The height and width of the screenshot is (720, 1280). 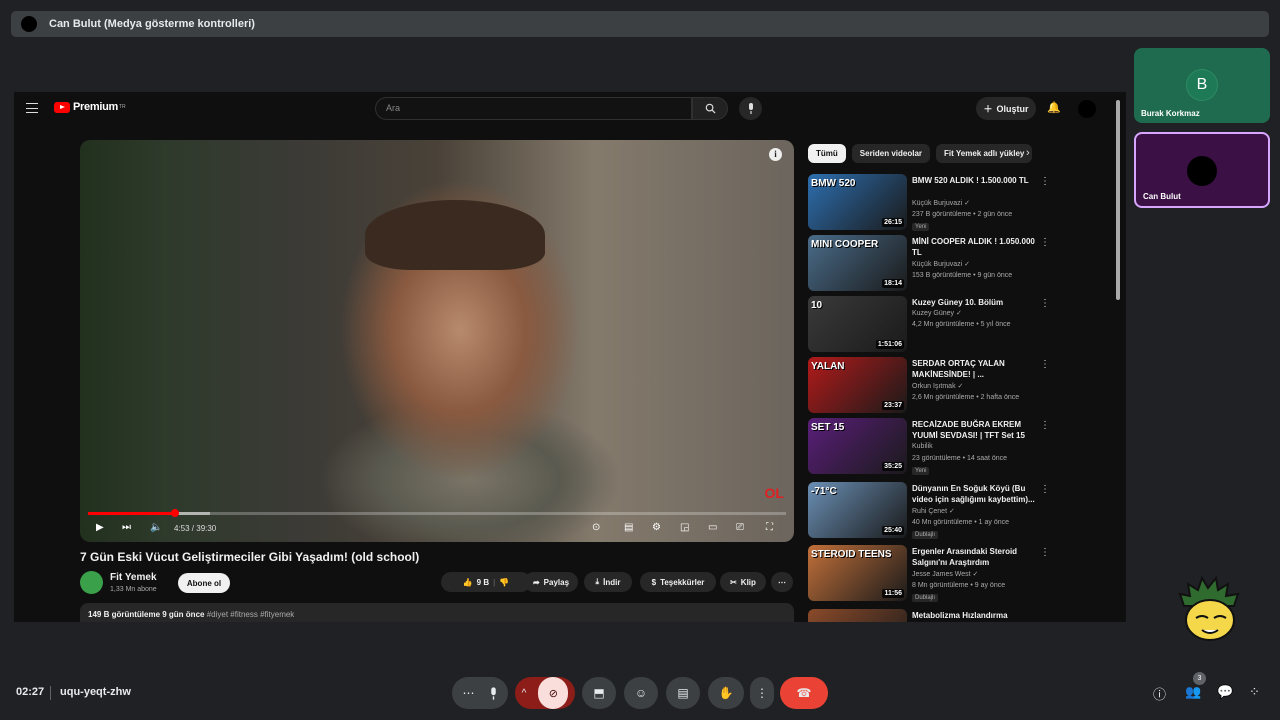 I want to click on camera-control-group: ^ ⊘, so click(x=545, y=693).